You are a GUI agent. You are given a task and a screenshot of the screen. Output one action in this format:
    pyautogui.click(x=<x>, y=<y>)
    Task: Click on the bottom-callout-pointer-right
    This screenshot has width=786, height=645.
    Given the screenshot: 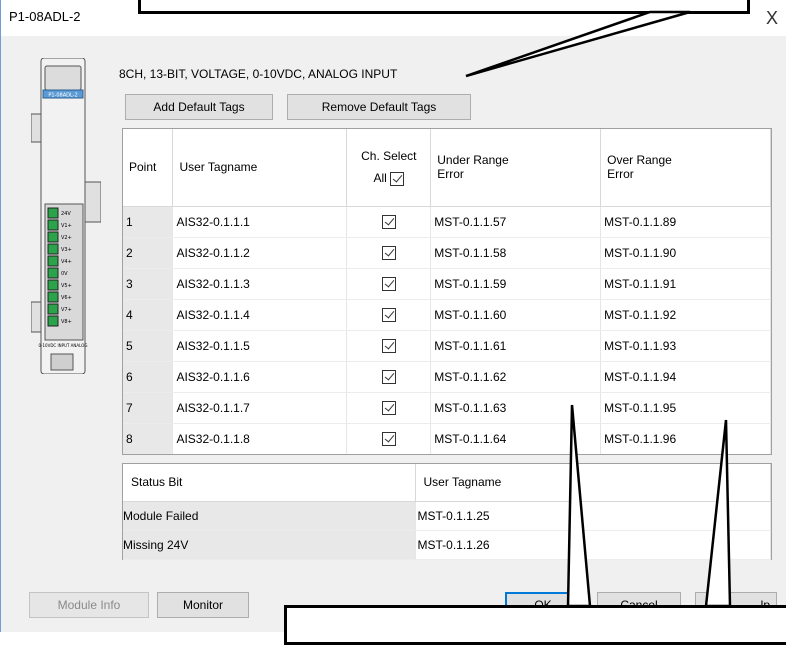 What is the action you would take?
    pyautogui.click(x=718, y=513)
    